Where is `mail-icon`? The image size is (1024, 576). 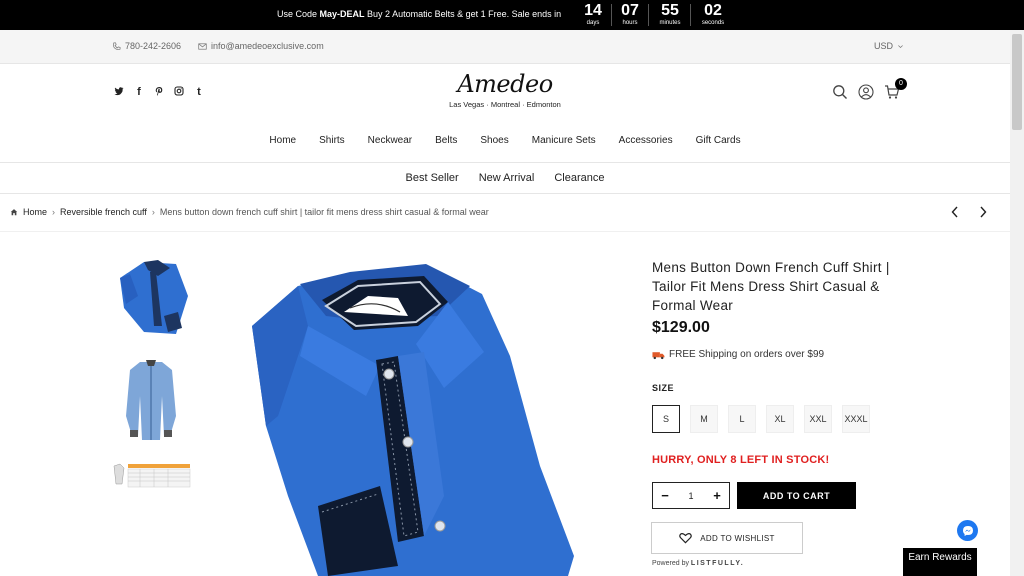 mail-icon is located at coordinates (202, 46).